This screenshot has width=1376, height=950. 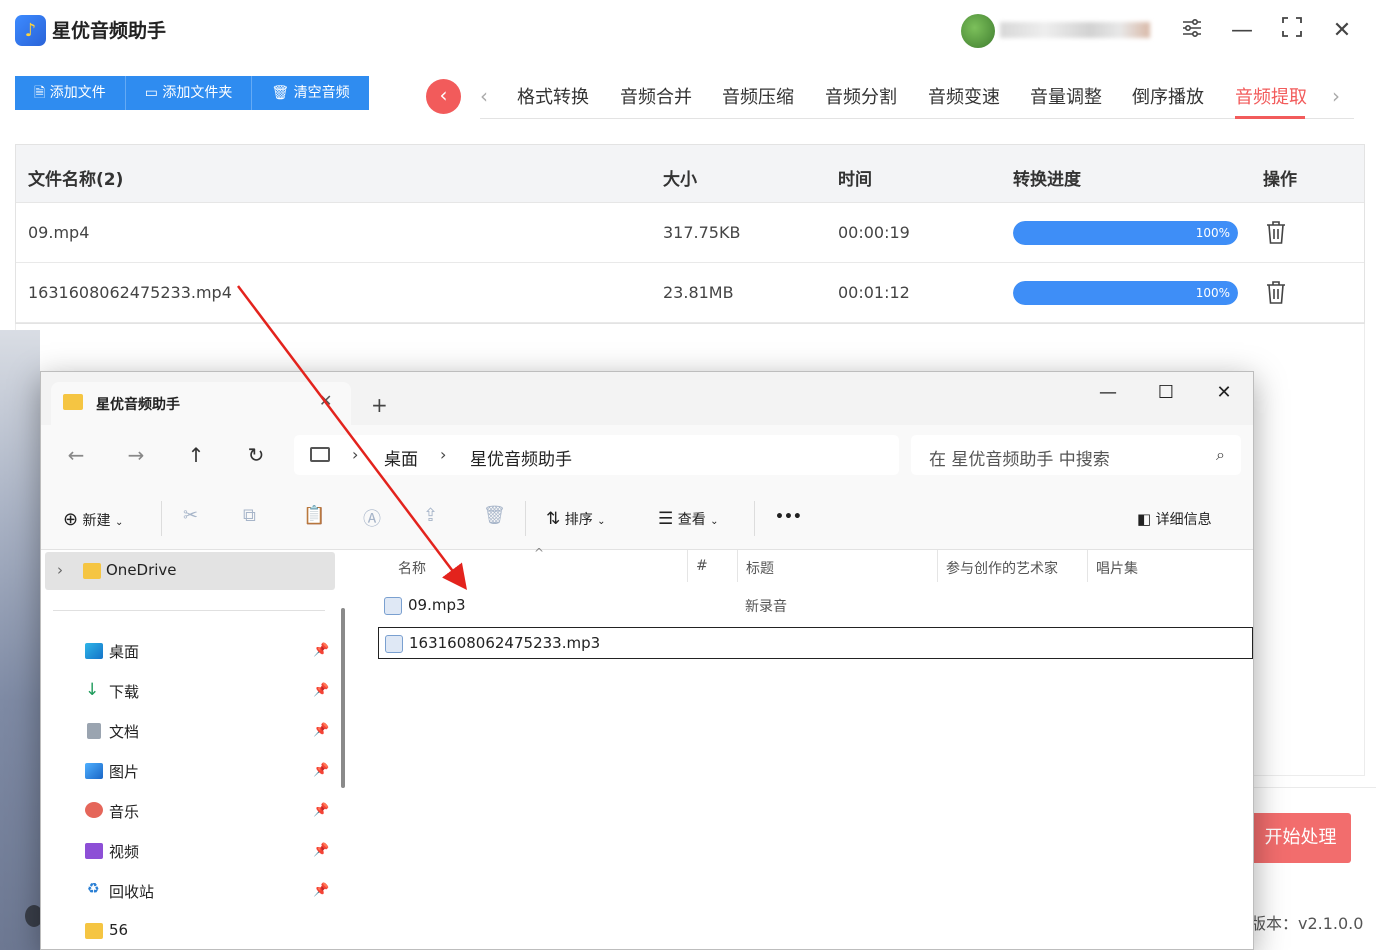 I want to click on folder-icon, so click(x=92, y=571).